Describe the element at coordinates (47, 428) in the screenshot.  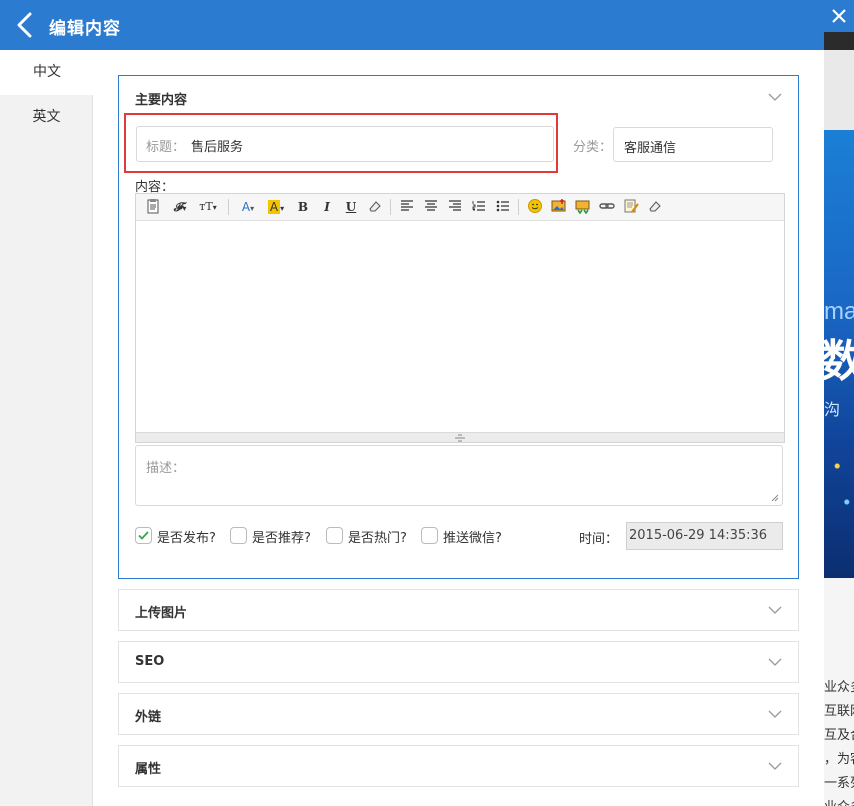
I see `language-tabs: 中文 英文` at that location.